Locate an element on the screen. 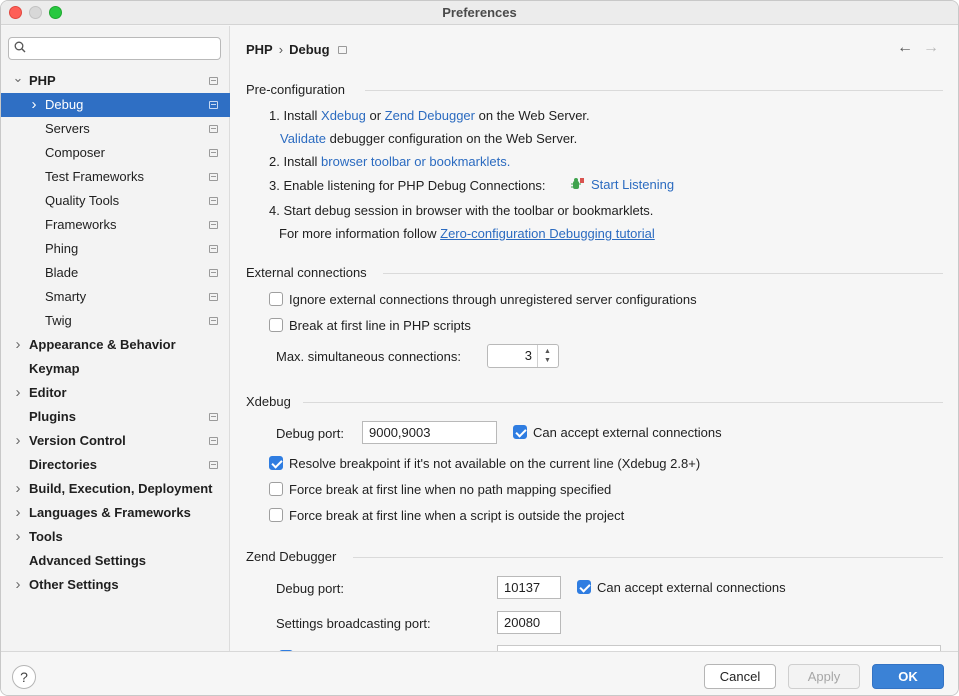 This screenshot has width=959, height=696. sidebar-item-label: Appearance & Behavior is located at coordinates (102, 344).